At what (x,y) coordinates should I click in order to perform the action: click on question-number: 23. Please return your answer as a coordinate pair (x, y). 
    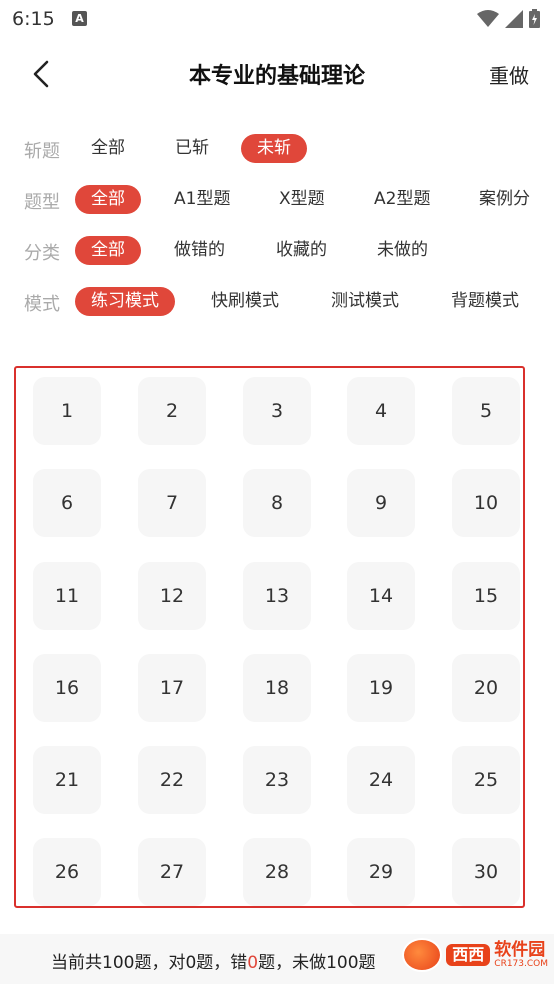
    Looking at the image, I should click on (277, 780).